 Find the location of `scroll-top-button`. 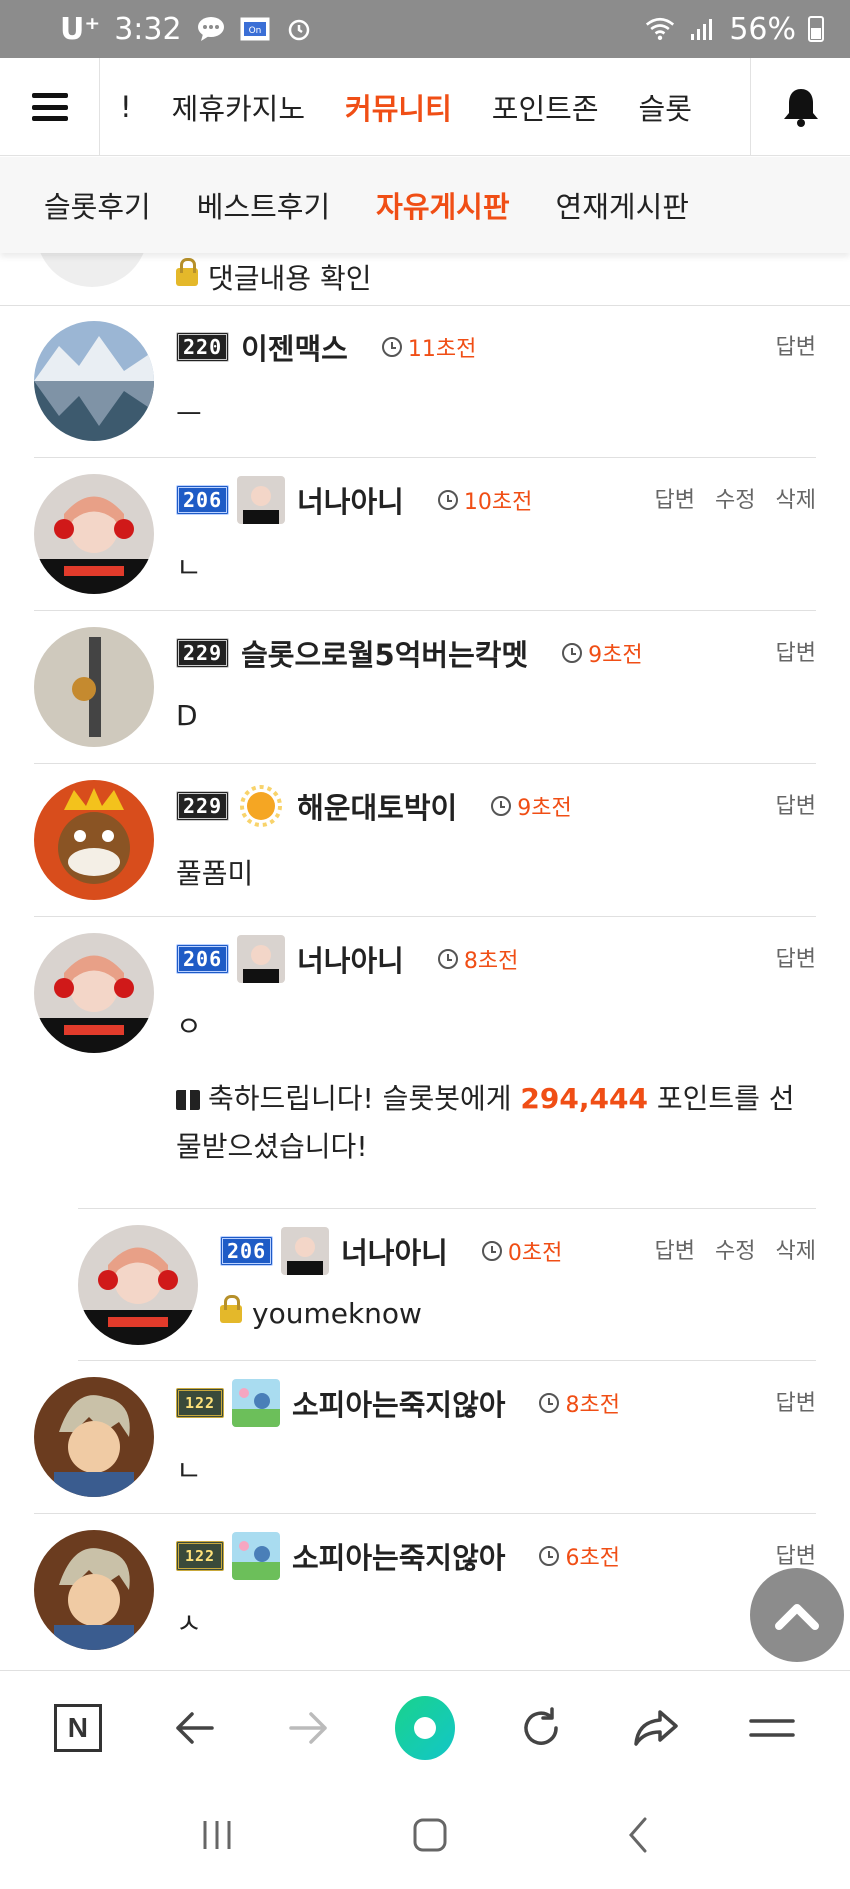

scroll-top-button is located at coordinates (797, 1615).